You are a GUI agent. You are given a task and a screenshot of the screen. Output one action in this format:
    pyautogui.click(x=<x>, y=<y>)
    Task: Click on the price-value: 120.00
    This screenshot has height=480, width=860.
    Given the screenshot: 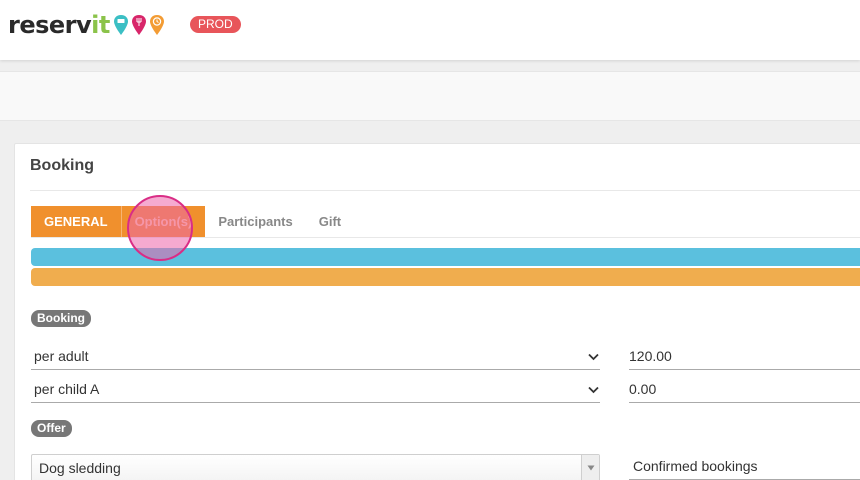 What is the action you would take?
    pyautogui.click(x=650, y=356)
    